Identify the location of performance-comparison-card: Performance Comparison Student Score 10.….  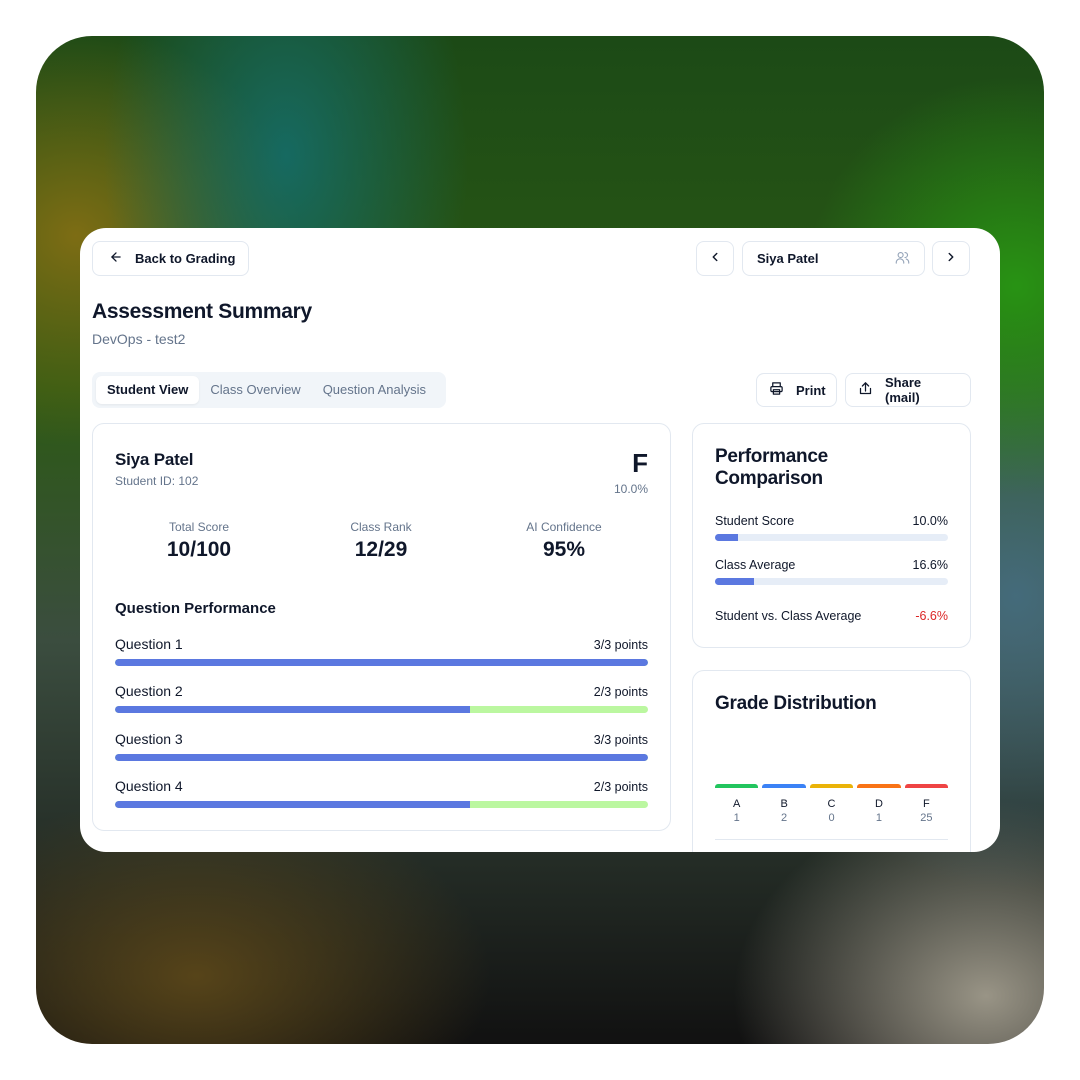
(831, 535).